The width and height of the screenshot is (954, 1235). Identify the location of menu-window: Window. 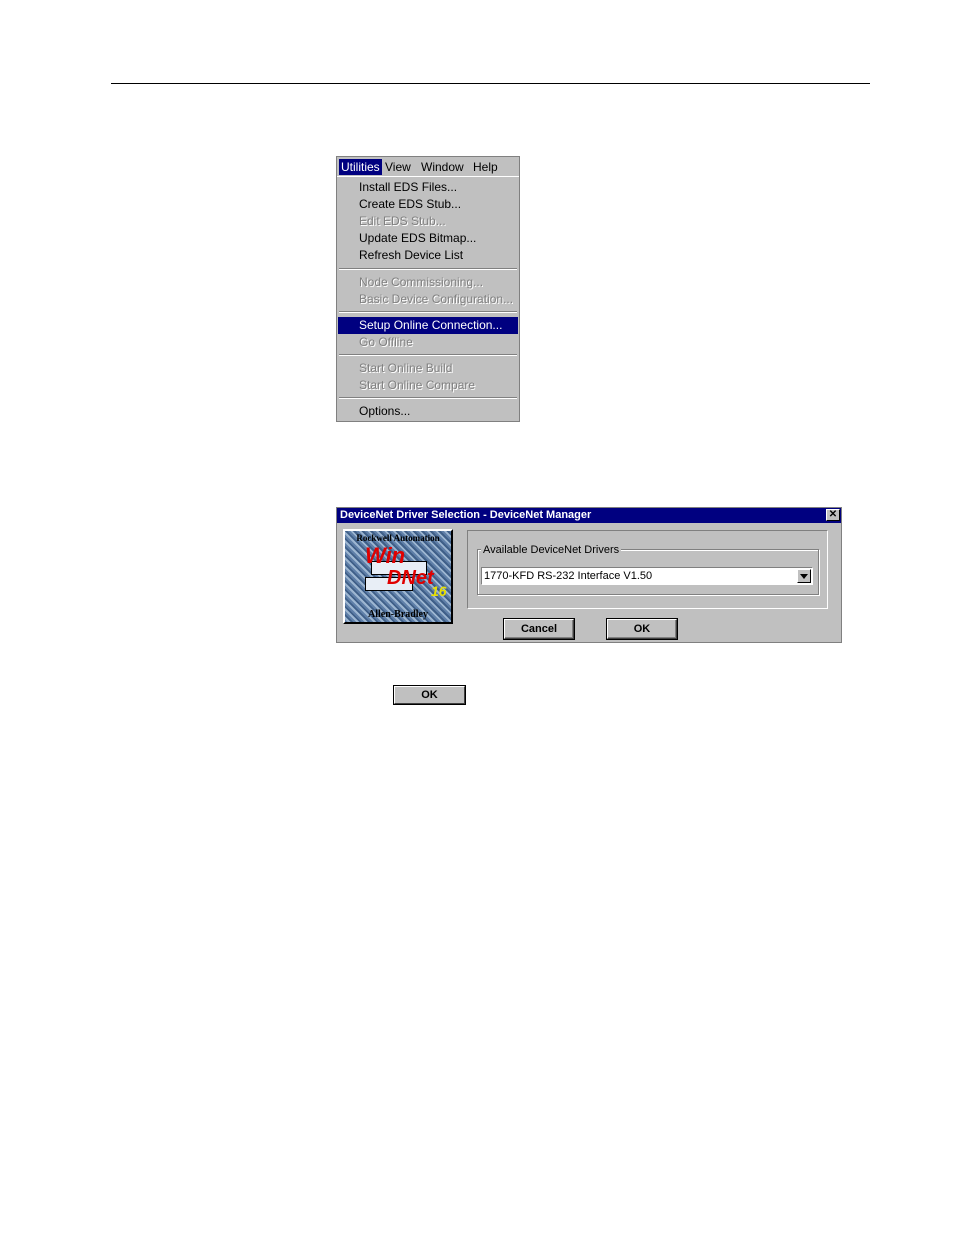
(442, 167).